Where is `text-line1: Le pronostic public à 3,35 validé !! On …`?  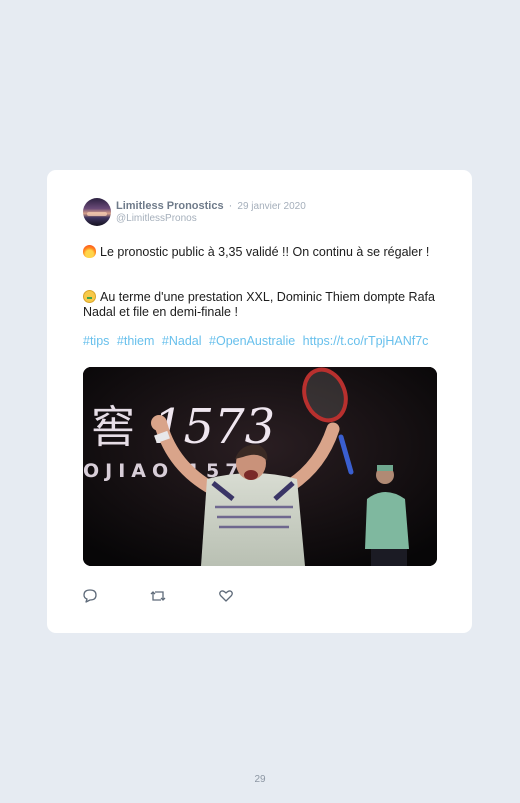
text-line1: Le pronostic public à 3,35 validé !! On … is located at coordinates (265, 252).